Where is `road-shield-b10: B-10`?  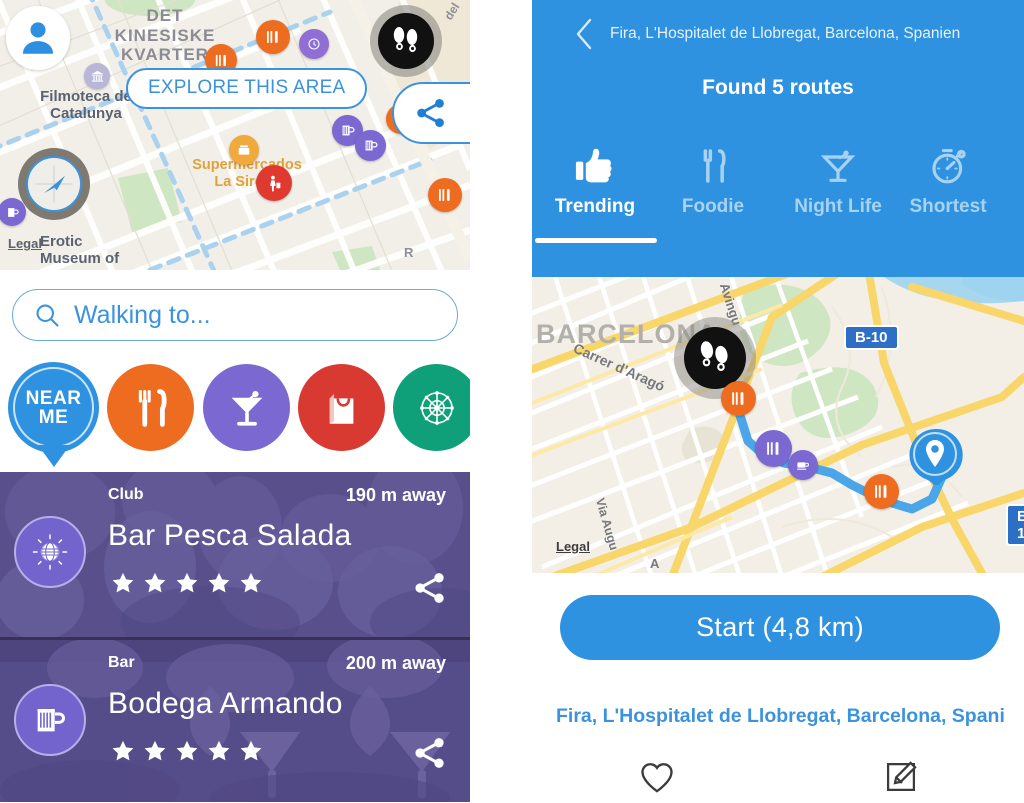 road-shield-b10: B-10 is located at coordinates (871, 337).